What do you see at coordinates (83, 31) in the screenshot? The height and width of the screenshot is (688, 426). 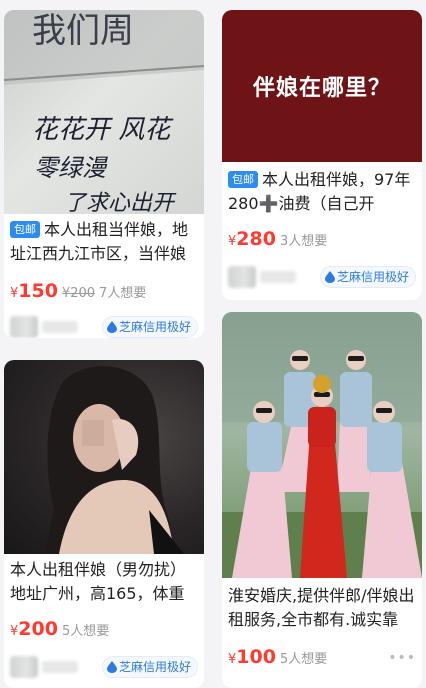 I see `image-caption: 我们周` at bounding box center [83, 31].